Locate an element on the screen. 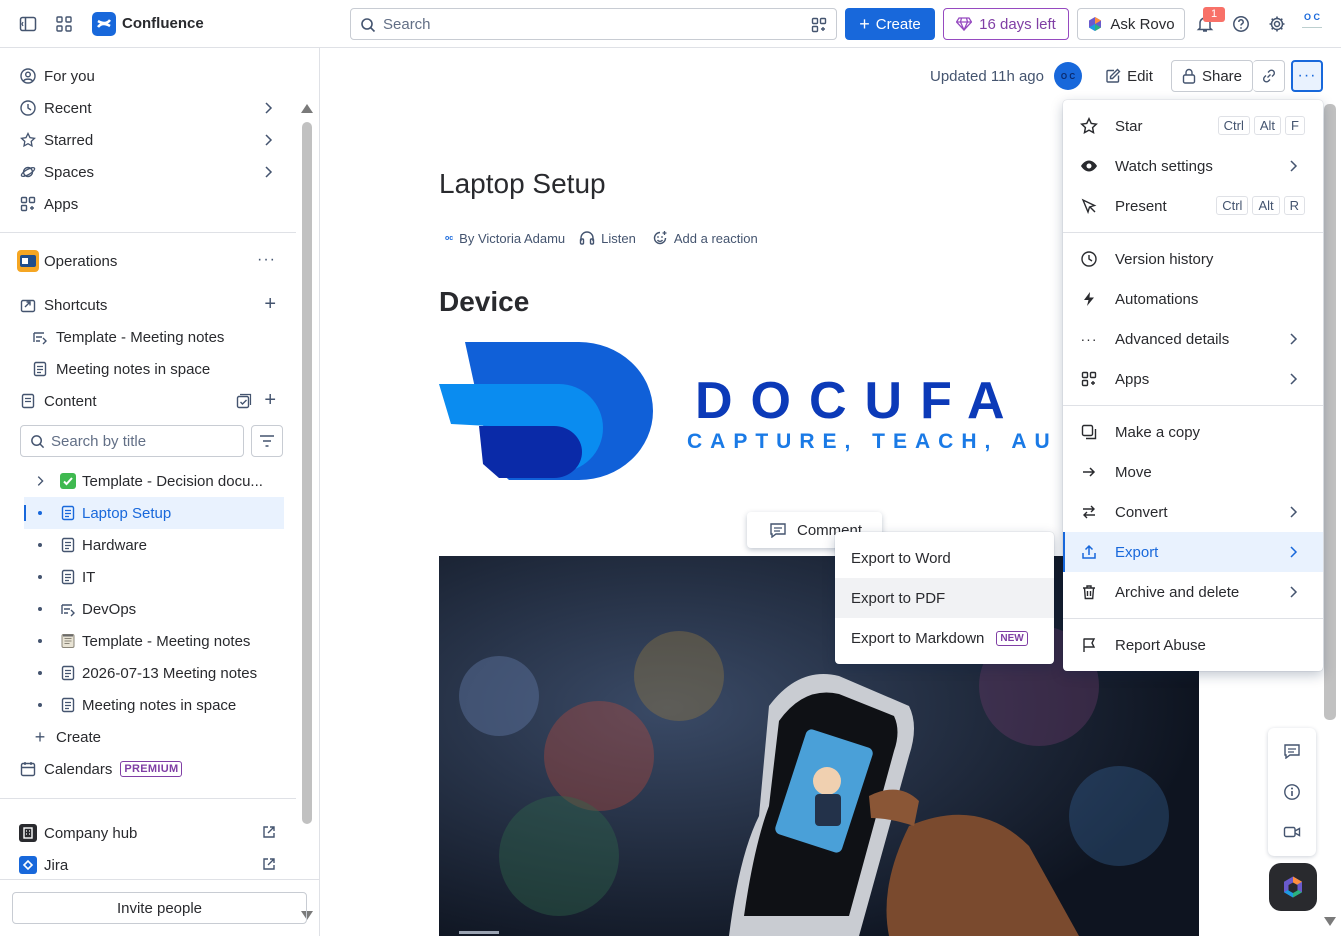 Image resolution: width=1341 pixels, height=936 pixels. sidebar-item-label: Calendars is located at coordinates (78, 769).